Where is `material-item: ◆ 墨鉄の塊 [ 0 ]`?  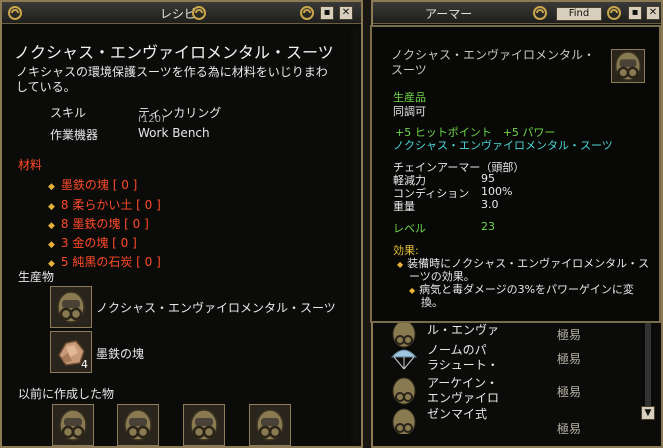 material-item: ◆ 墨鉄の塊 [ 0 ] is located at coordinates (92, 184).